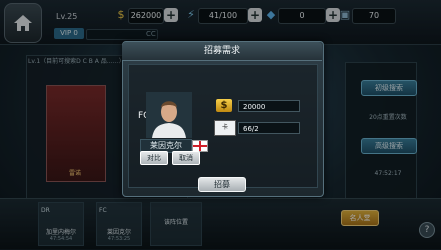  Describe the element at coordinates (224, 105) in the screenshot. I see `coin-icon: $` at that location.